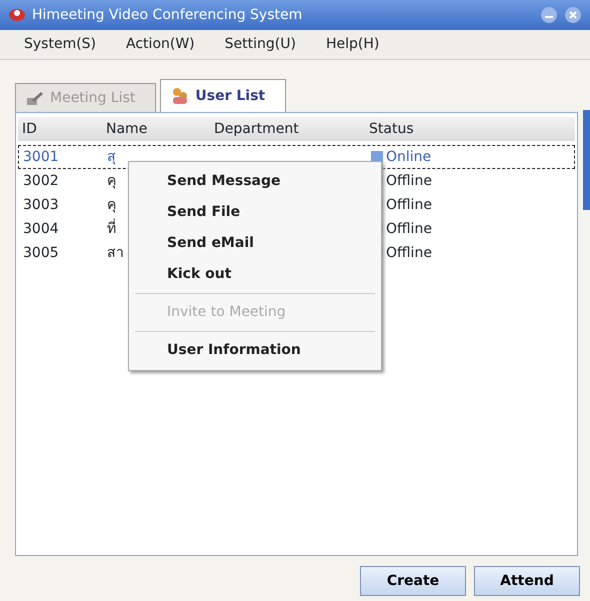 The width and height of the screenshot is (590, 601). I want to click on minimize-icon, so click(549, 15).